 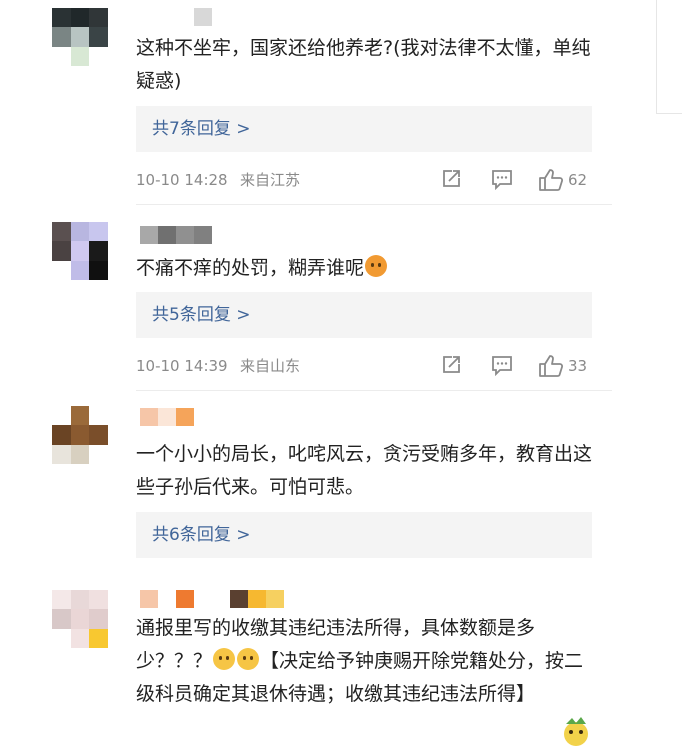 I want to click on like-count: 33, so click(x=578, y=366).